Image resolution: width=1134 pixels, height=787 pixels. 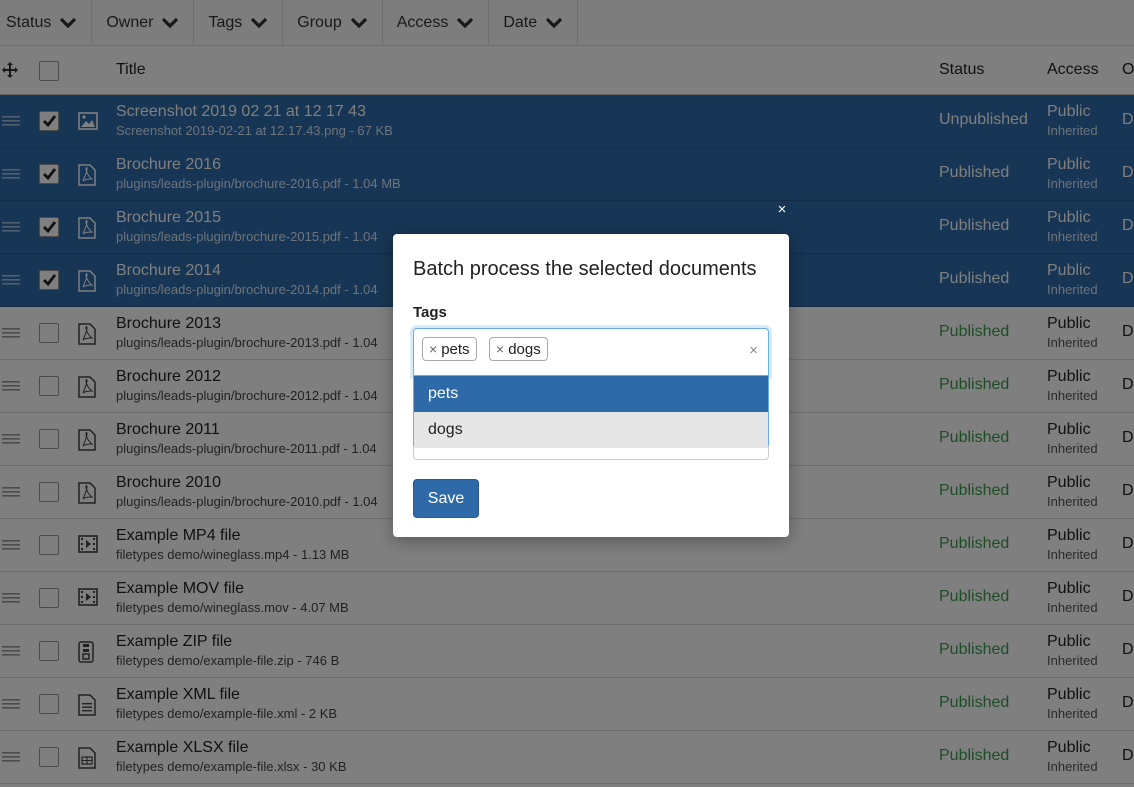 What do you see at coordinates (430, 312) in the screenshot?
I see `tags-label: Tags` at bounding box center [430, 312].